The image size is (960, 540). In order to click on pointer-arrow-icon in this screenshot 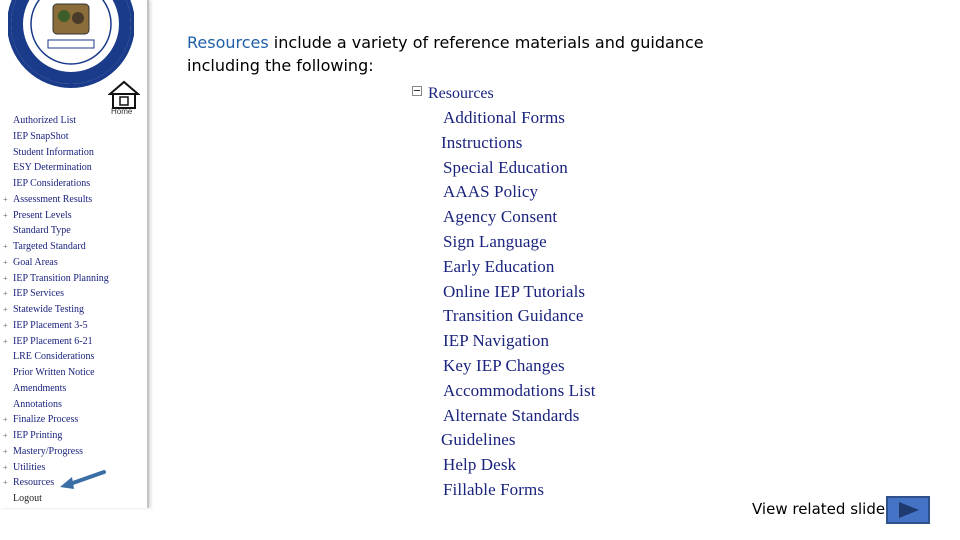, I will do `click(83, 479)`.